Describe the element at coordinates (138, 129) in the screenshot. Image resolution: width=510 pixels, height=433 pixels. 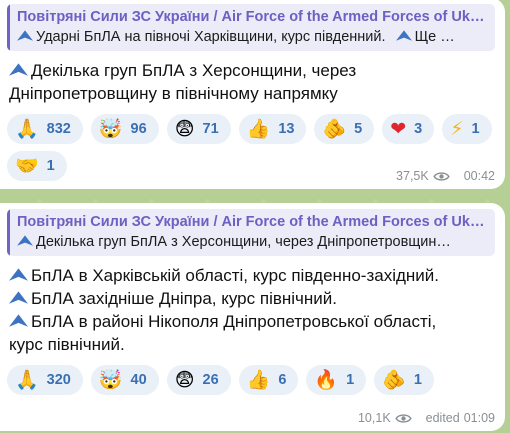
I see `reaction-count: 96` at that location.